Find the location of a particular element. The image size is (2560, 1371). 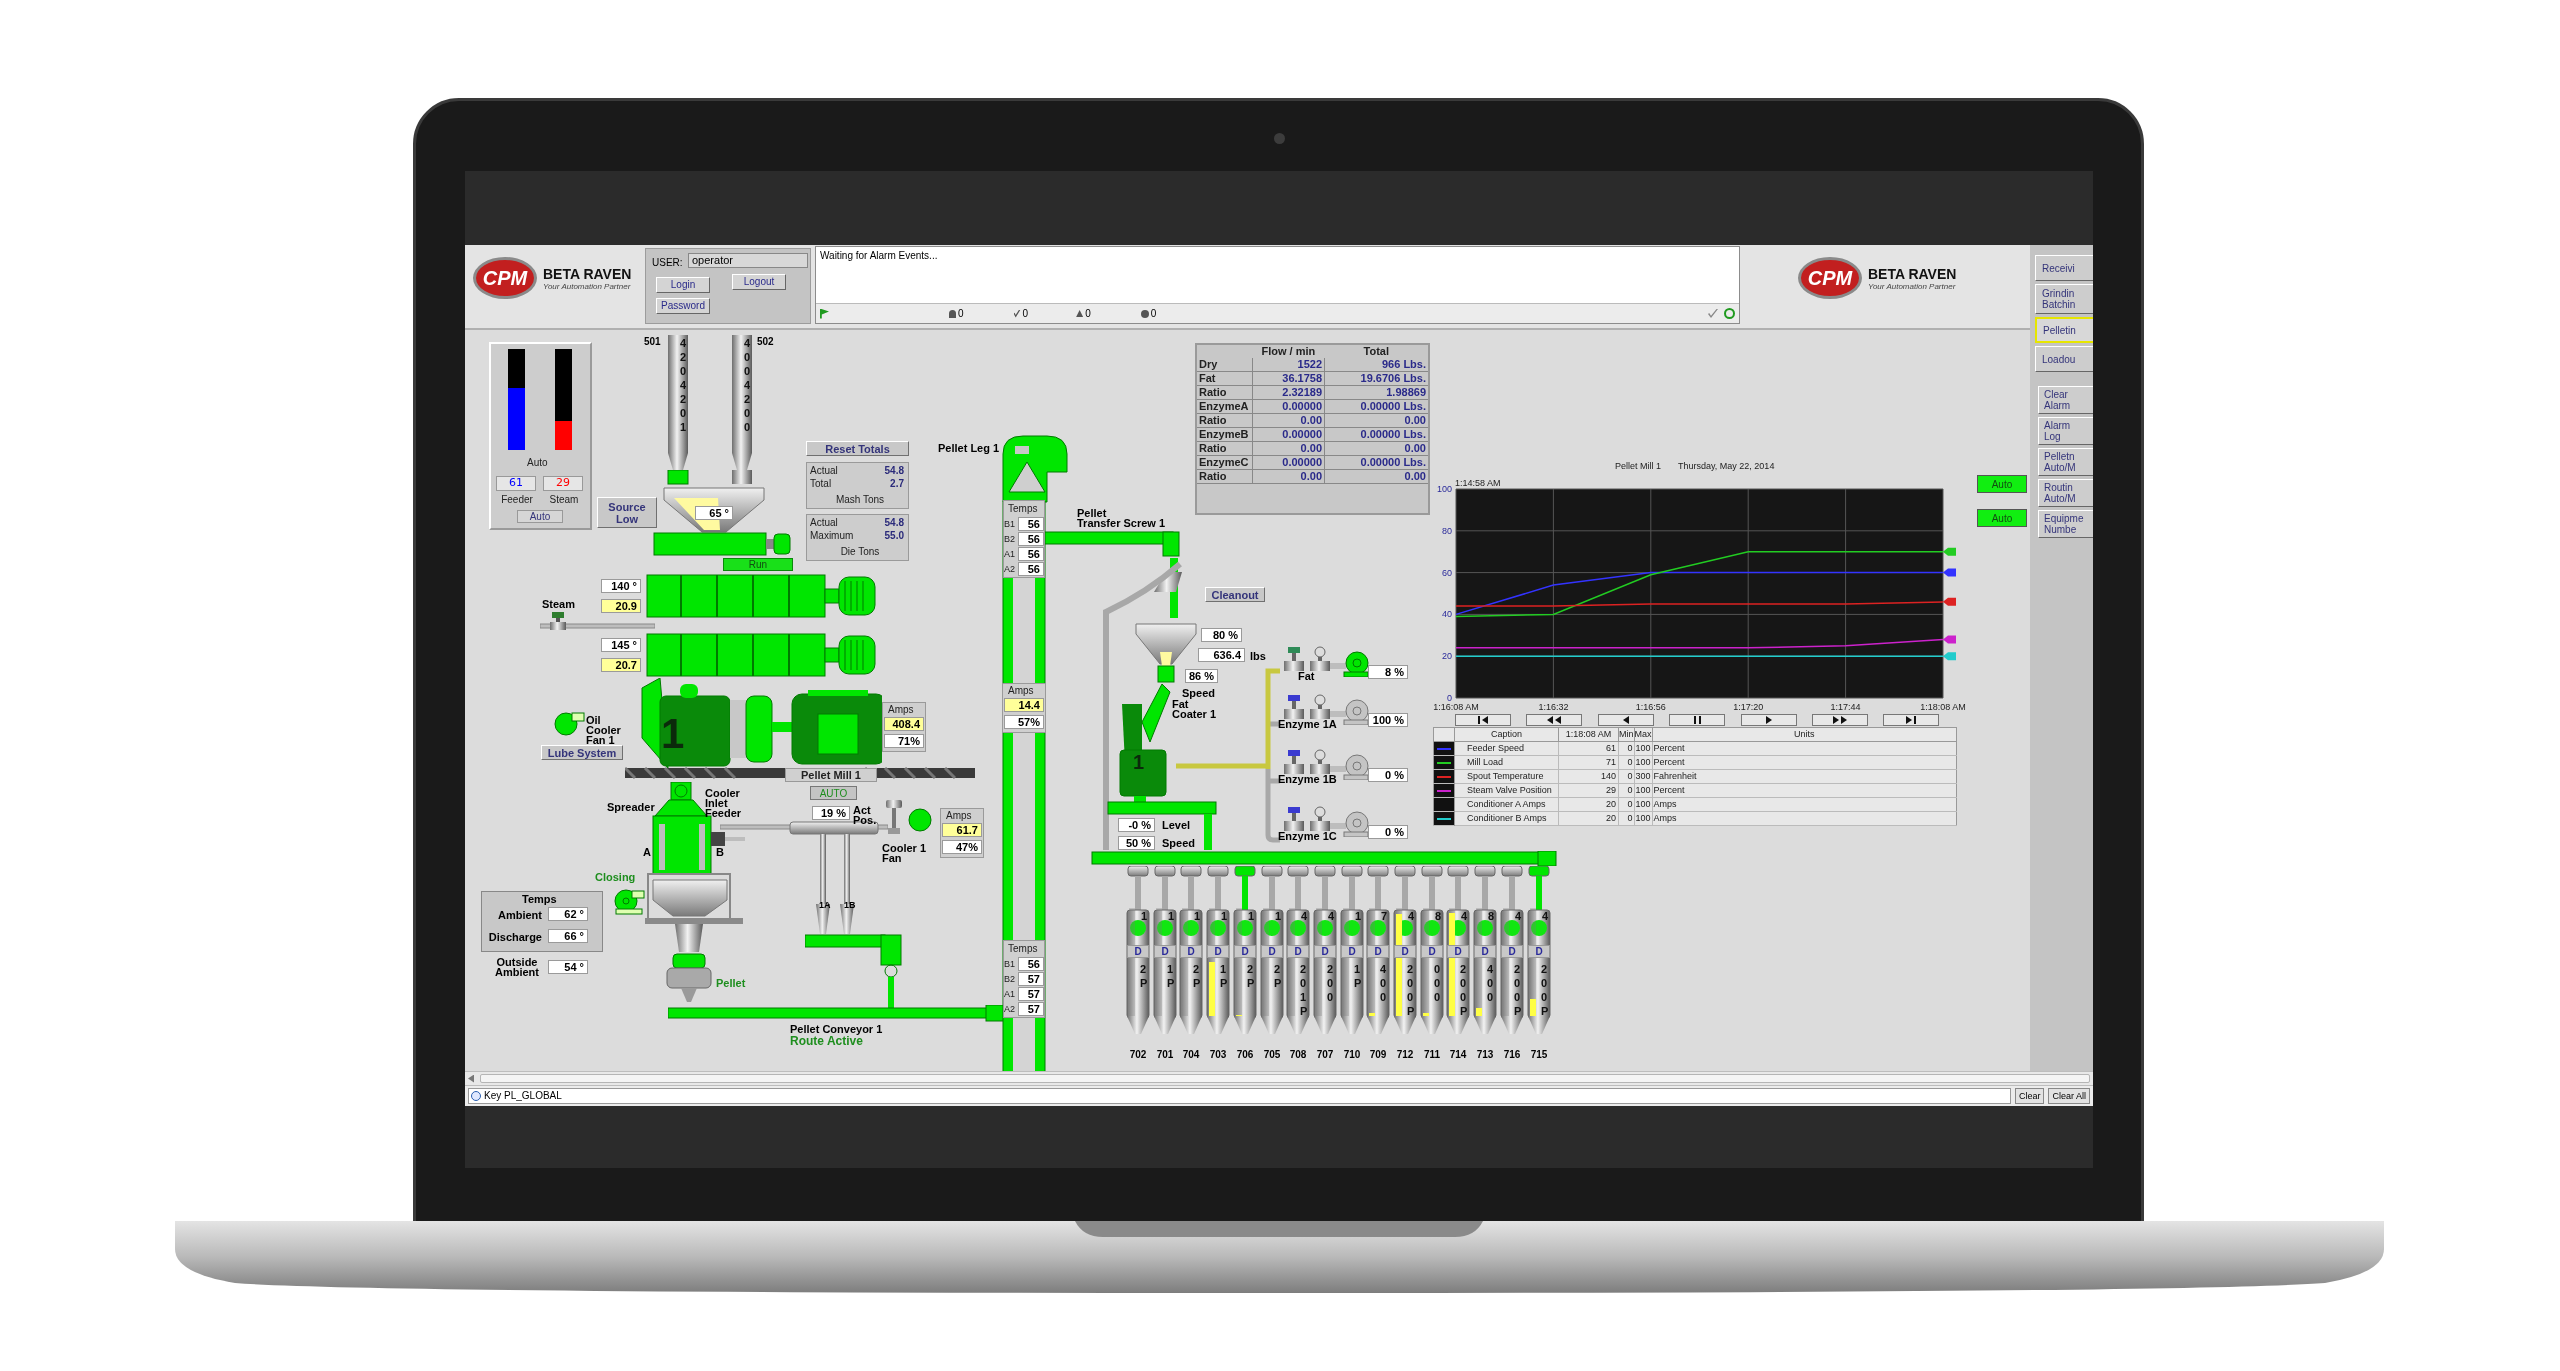

table-cell: 0.00000 is located at coordinates (1288, 406).